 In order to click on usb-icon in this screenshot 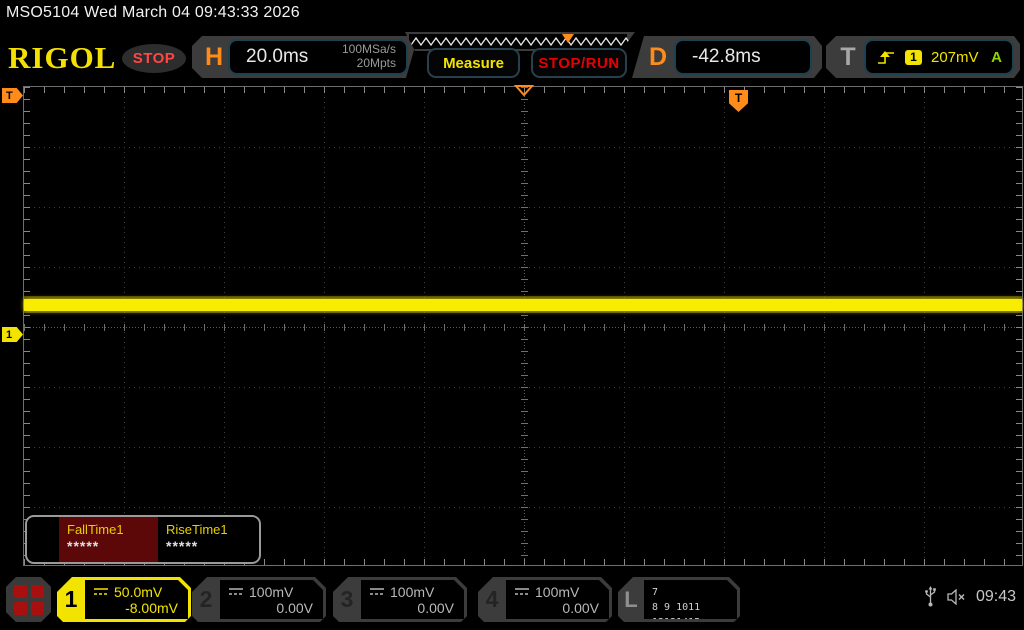, I will do `click(930, 596)`.